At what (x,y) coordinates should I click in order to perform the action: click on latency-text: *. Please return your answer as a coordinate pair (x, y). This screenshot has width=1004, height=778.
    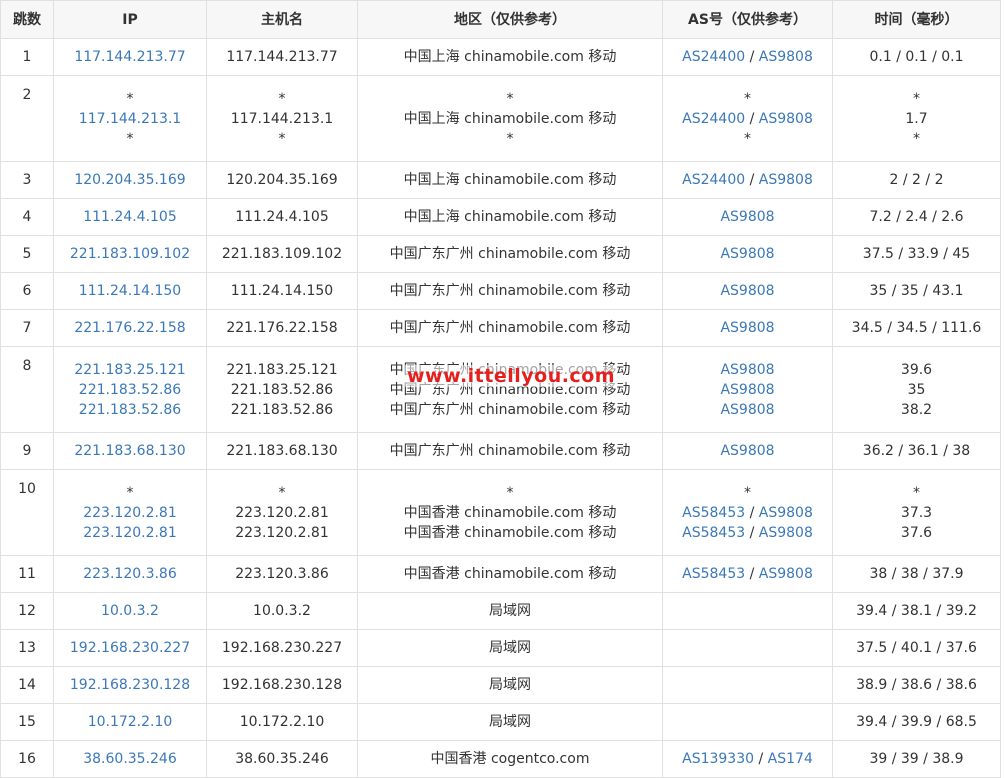
    Looking at the image, I should click on (916, 492).